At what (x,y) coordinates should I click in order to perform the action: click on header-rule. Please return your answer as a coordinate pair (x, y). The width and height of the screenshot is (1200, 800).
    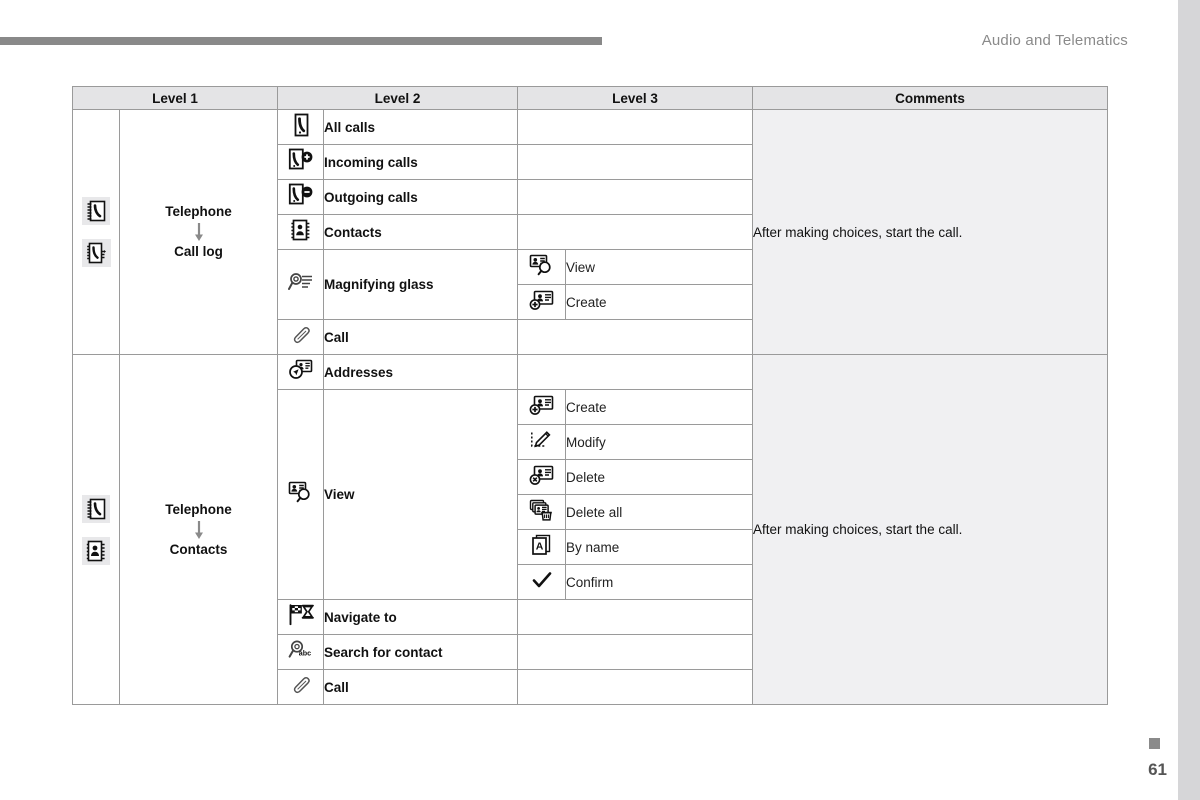
    Looking at the image, I should click on (301, 41).